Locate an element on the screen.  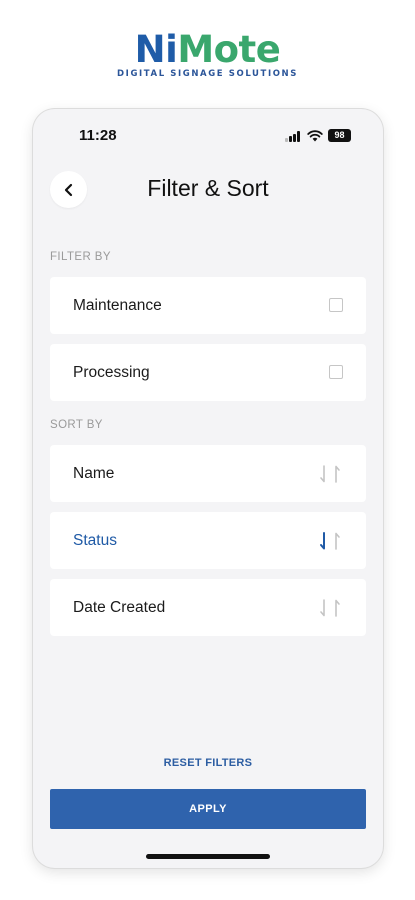
sort-option-date-created: Date Created is located at coordinates (208, 607).